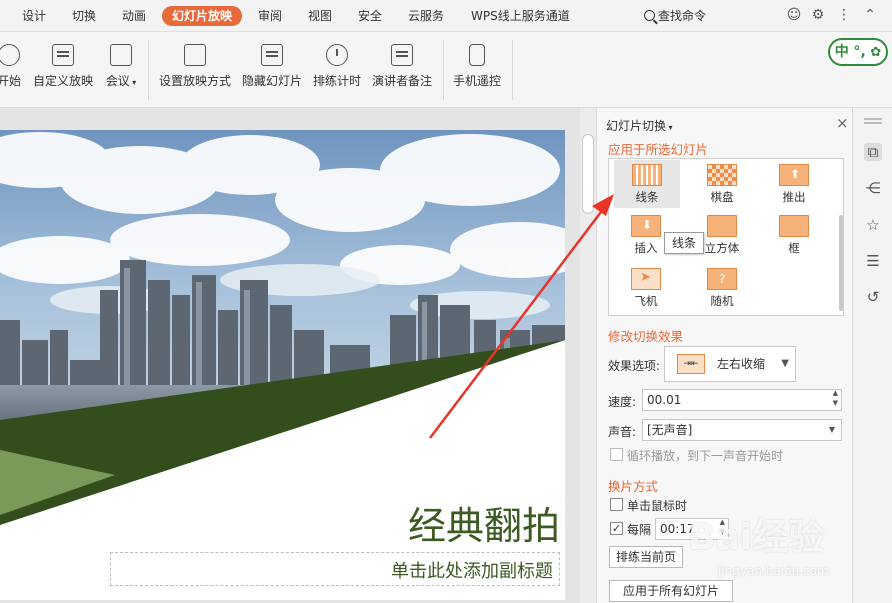 The image size is (892, 603). What do you see at coordinates (195, 71) in the screenshot?
I see `setup-show-button: 设置放映方式` at bounding box center [195, 71].